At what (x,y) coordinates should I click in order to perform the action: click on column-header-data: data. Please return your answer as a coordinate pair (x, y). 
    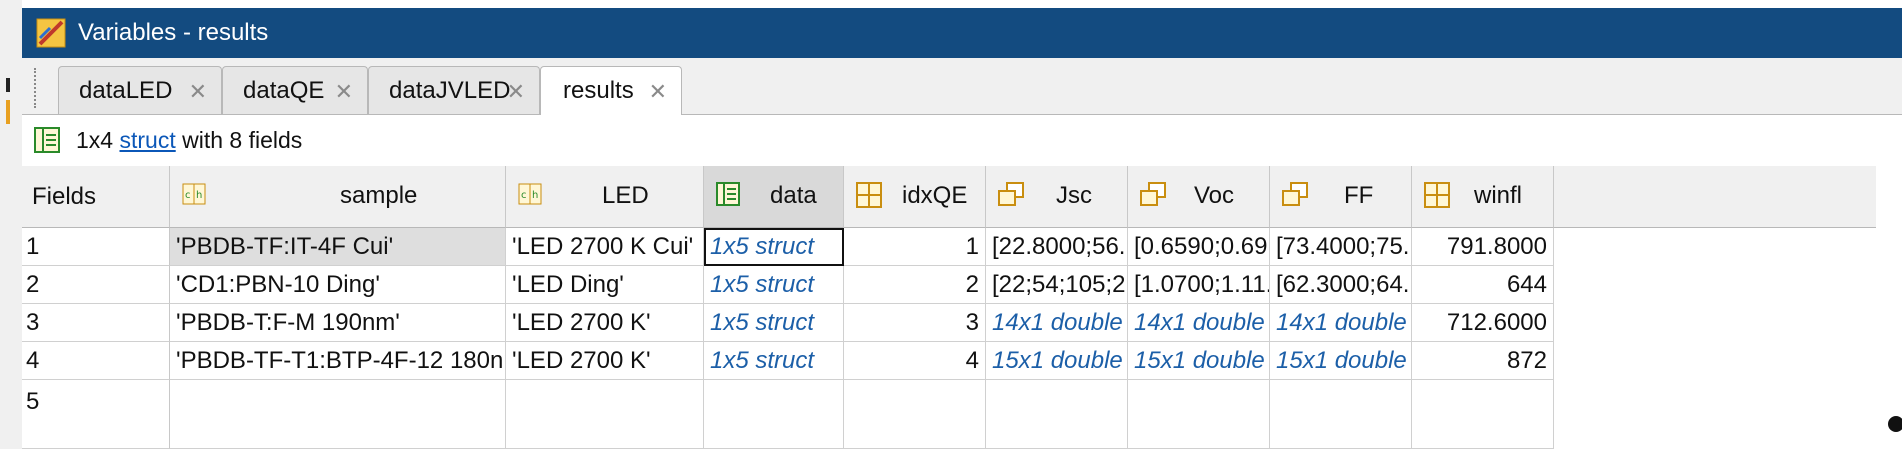
    Looking at the image, I should click on (774, 197).